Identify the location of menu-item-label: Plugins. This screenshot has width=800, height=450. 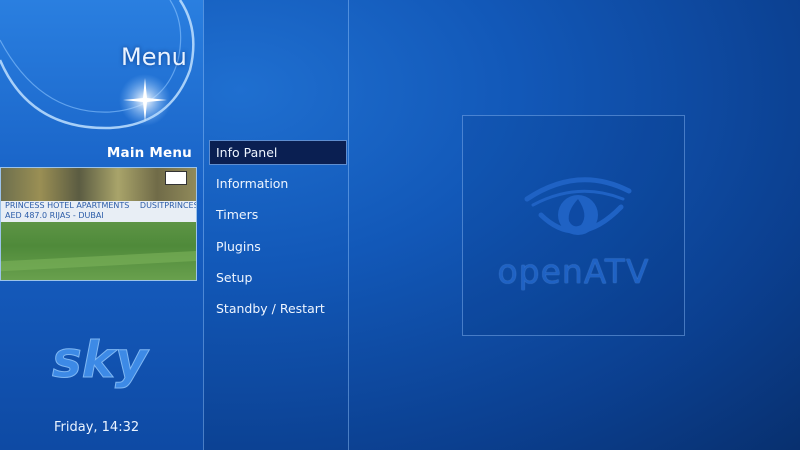
(238, 246).